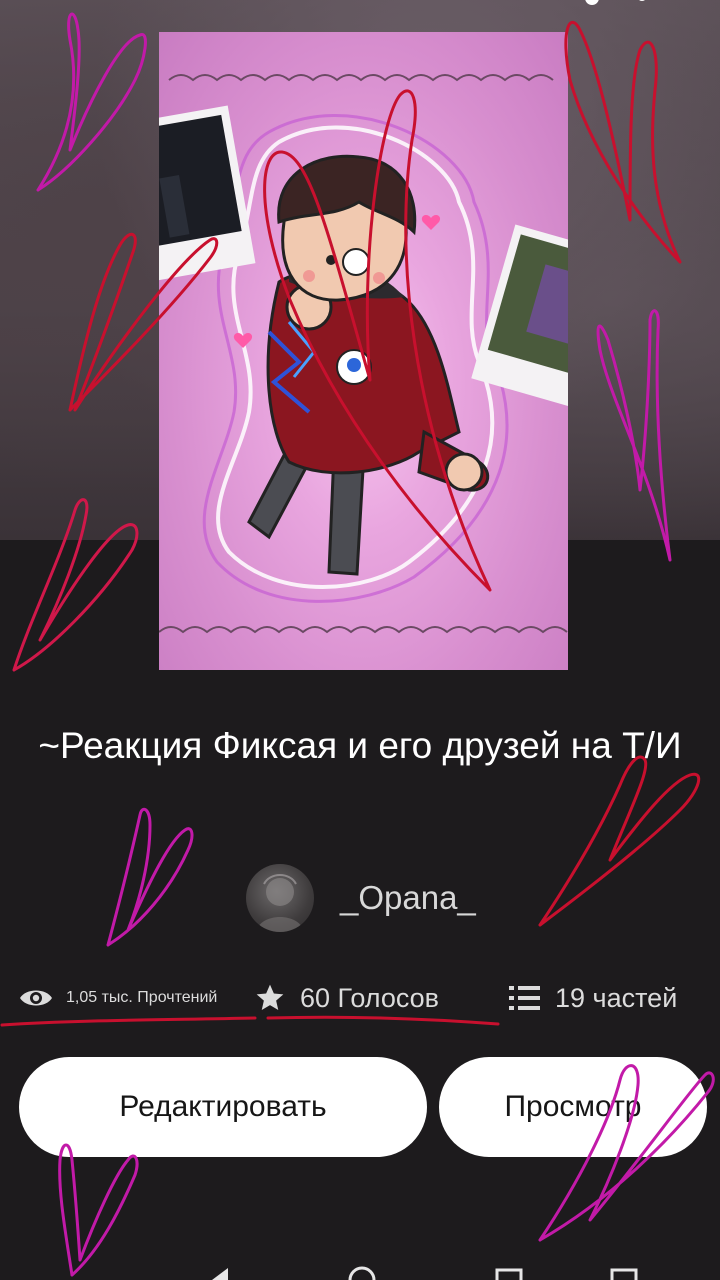  I want to click on author-avatar, so click(280, 898).